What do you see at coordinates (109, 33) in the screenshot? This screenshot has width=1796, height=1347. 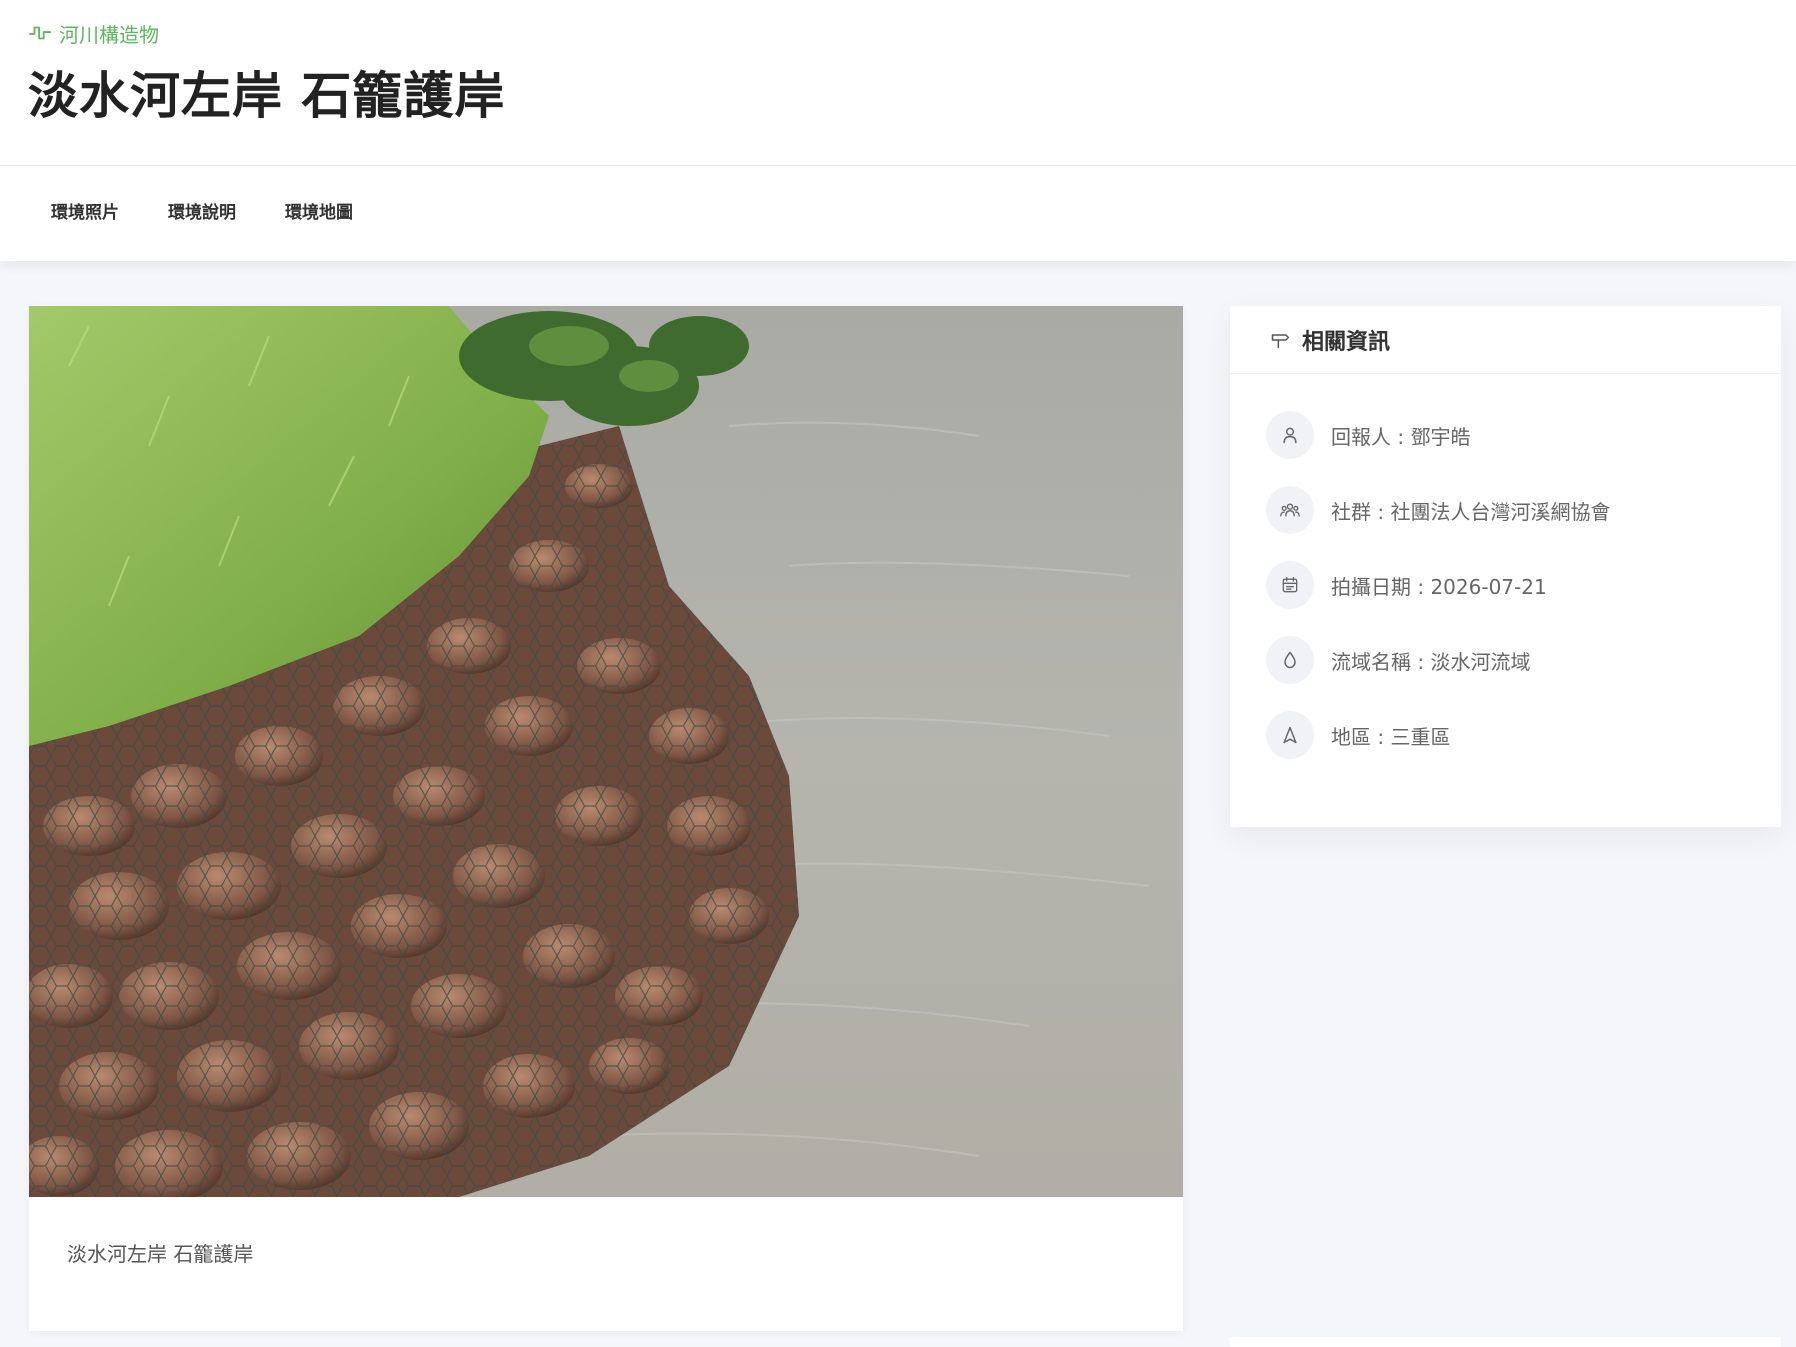 I see `category-text: 河川構造物` at bounding box center [109, 33].